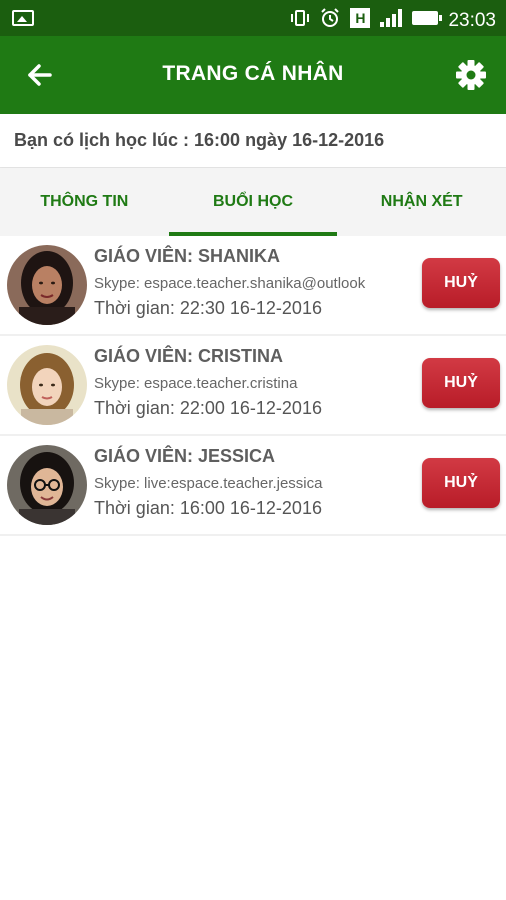  Describe the element at coordinates (185, 456) in the screenshot. I see `teacher-name: GIÁO VIÊN: JESSICA` at that location.